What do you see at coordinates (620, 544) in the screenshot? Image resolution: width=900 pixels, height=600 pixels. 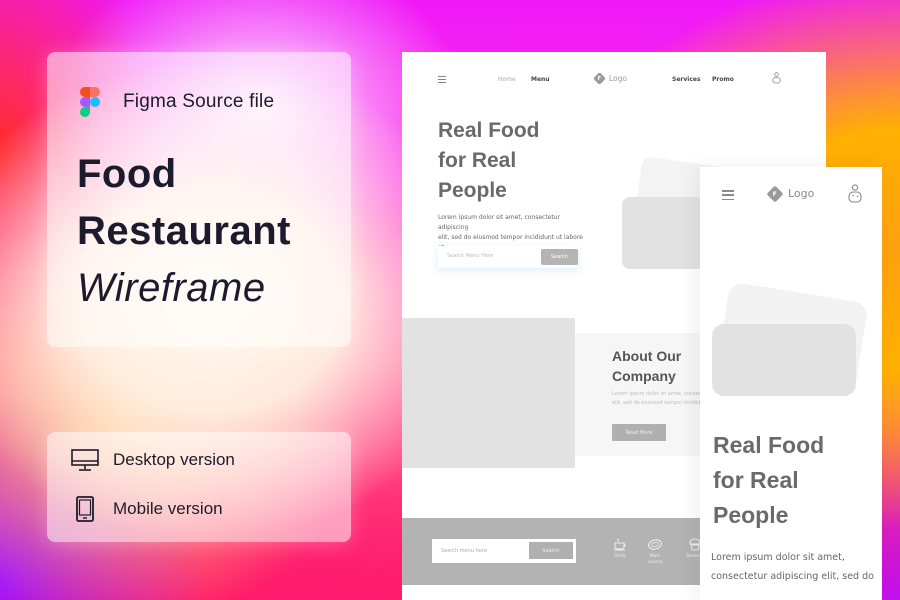 I see `drink-cup-icon` at bounding box center [620, 544].